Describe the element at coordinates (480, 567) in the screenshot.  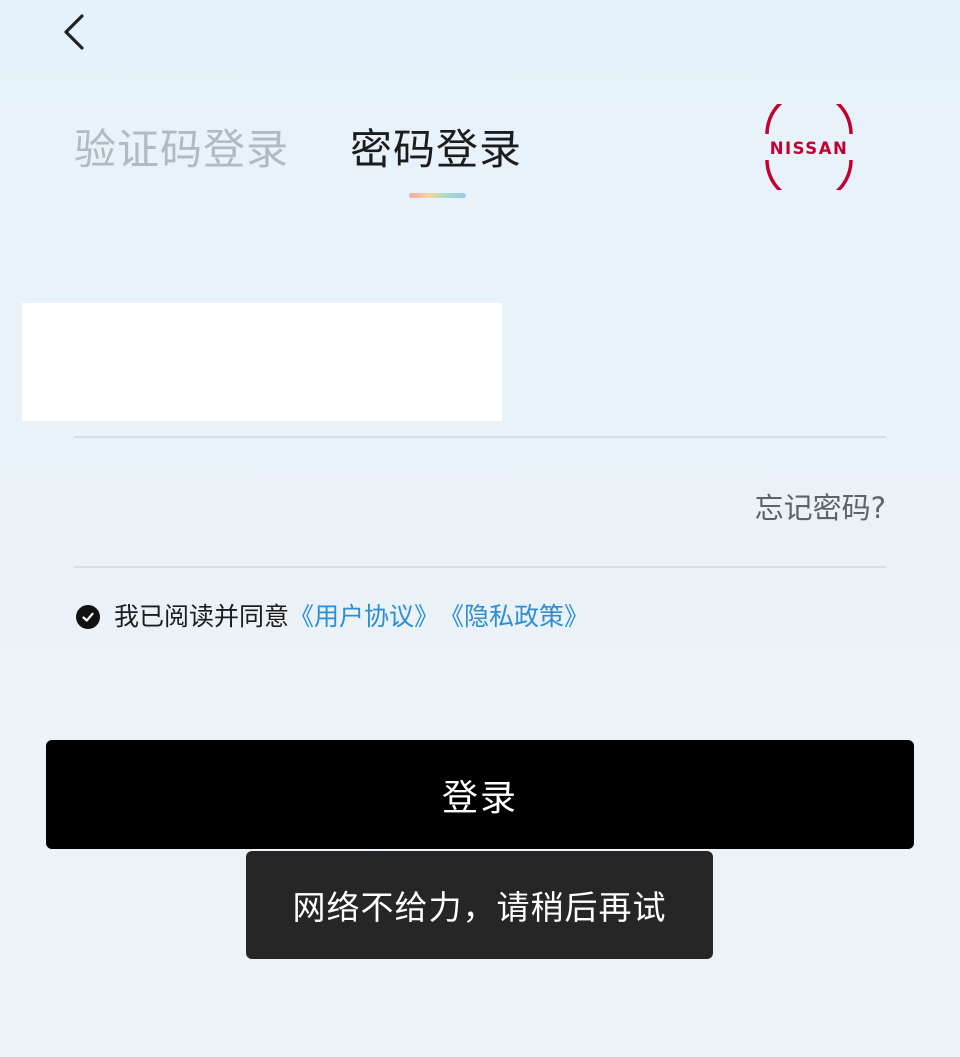
I see `password-field-underline` at that location.